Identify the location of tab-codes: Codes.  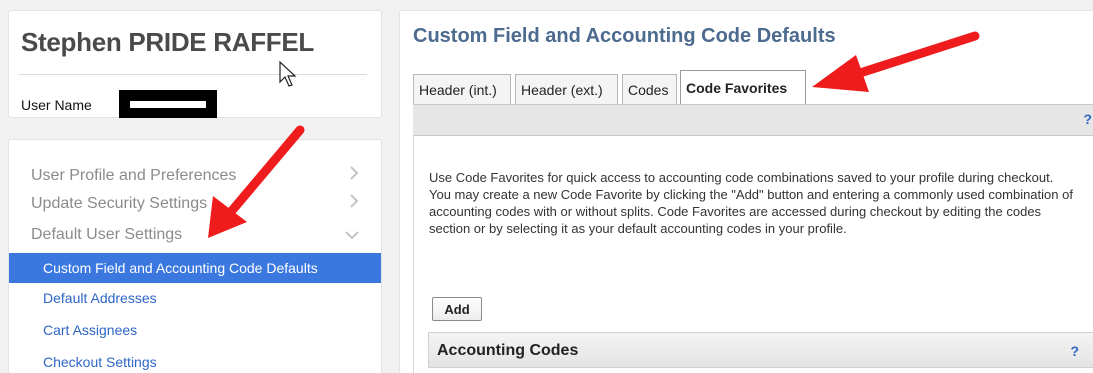
(649, 89).